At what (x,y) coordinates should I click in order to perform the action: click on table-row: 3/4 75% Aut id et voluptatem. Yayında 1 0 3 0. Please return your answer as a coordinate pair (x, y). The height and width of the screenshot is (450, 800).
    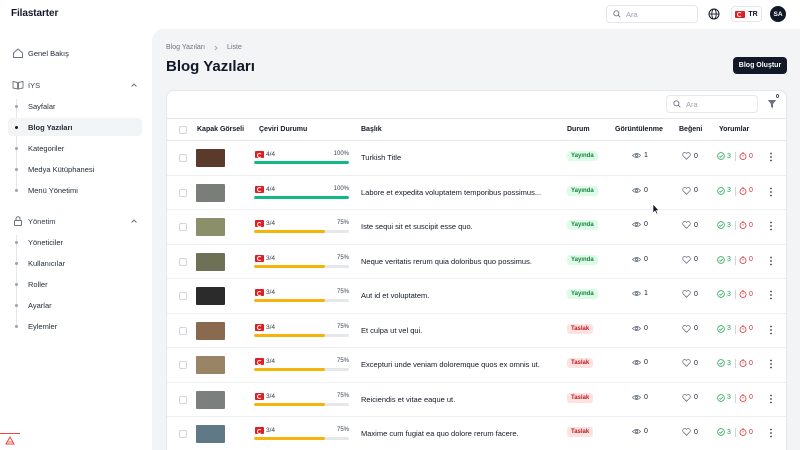
    Looking at the image, I should click on (476, 296).